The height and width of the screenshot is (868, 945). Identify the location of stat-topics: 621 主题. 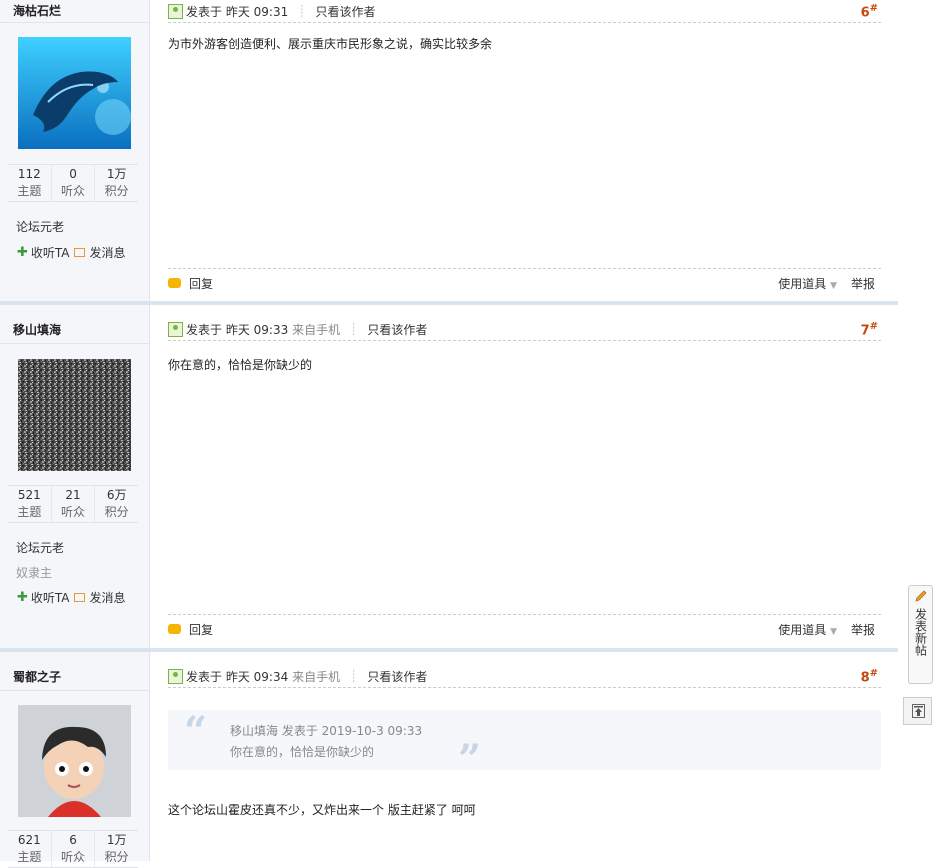
(29, 849).